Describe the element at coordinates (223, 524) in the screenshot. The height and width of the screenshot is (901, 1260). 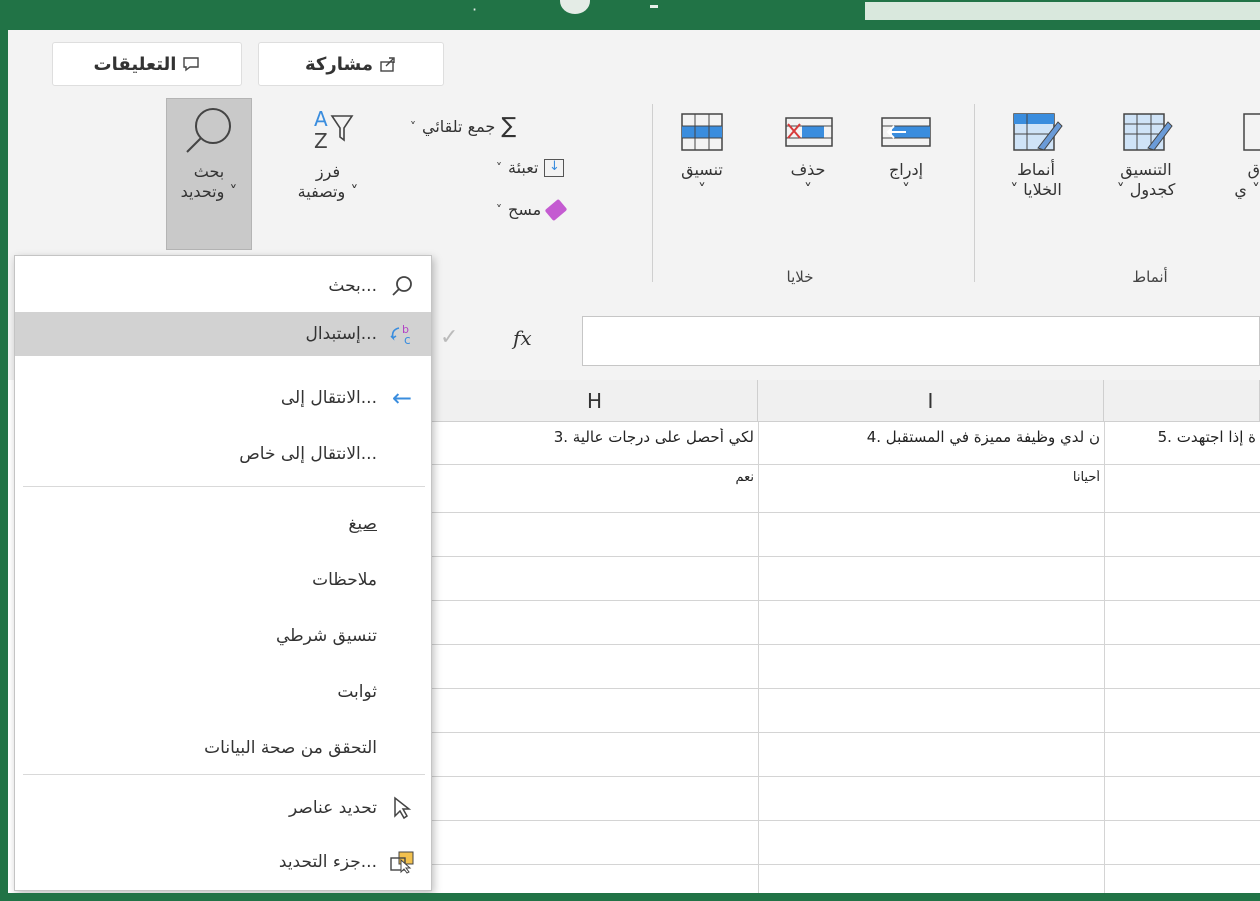
I see `menu-item-formulas: صيغ` at that location.